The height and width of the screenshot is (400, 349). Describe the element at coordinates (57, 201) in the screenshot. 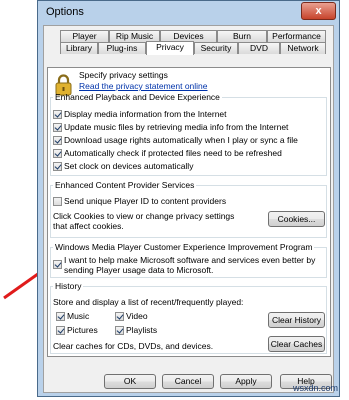

I see `send-player-id-checkbox` at that location.